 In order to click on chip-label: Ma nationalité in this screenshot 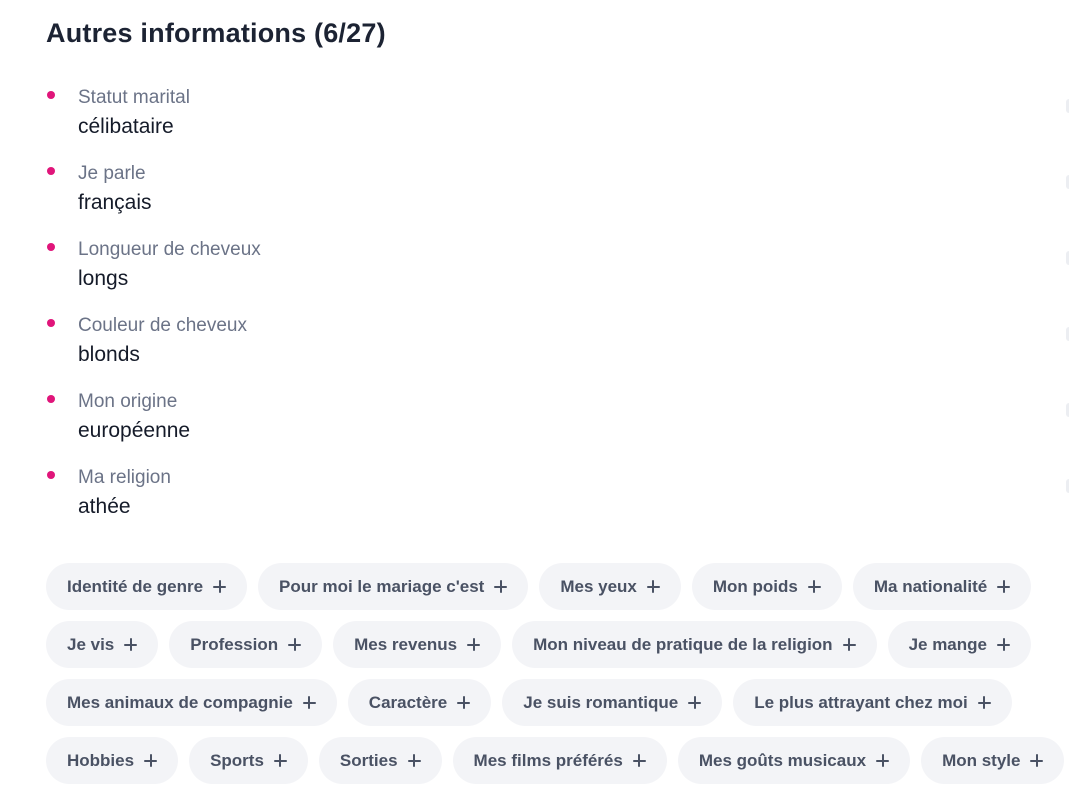, I will do `click(930, 586)`.